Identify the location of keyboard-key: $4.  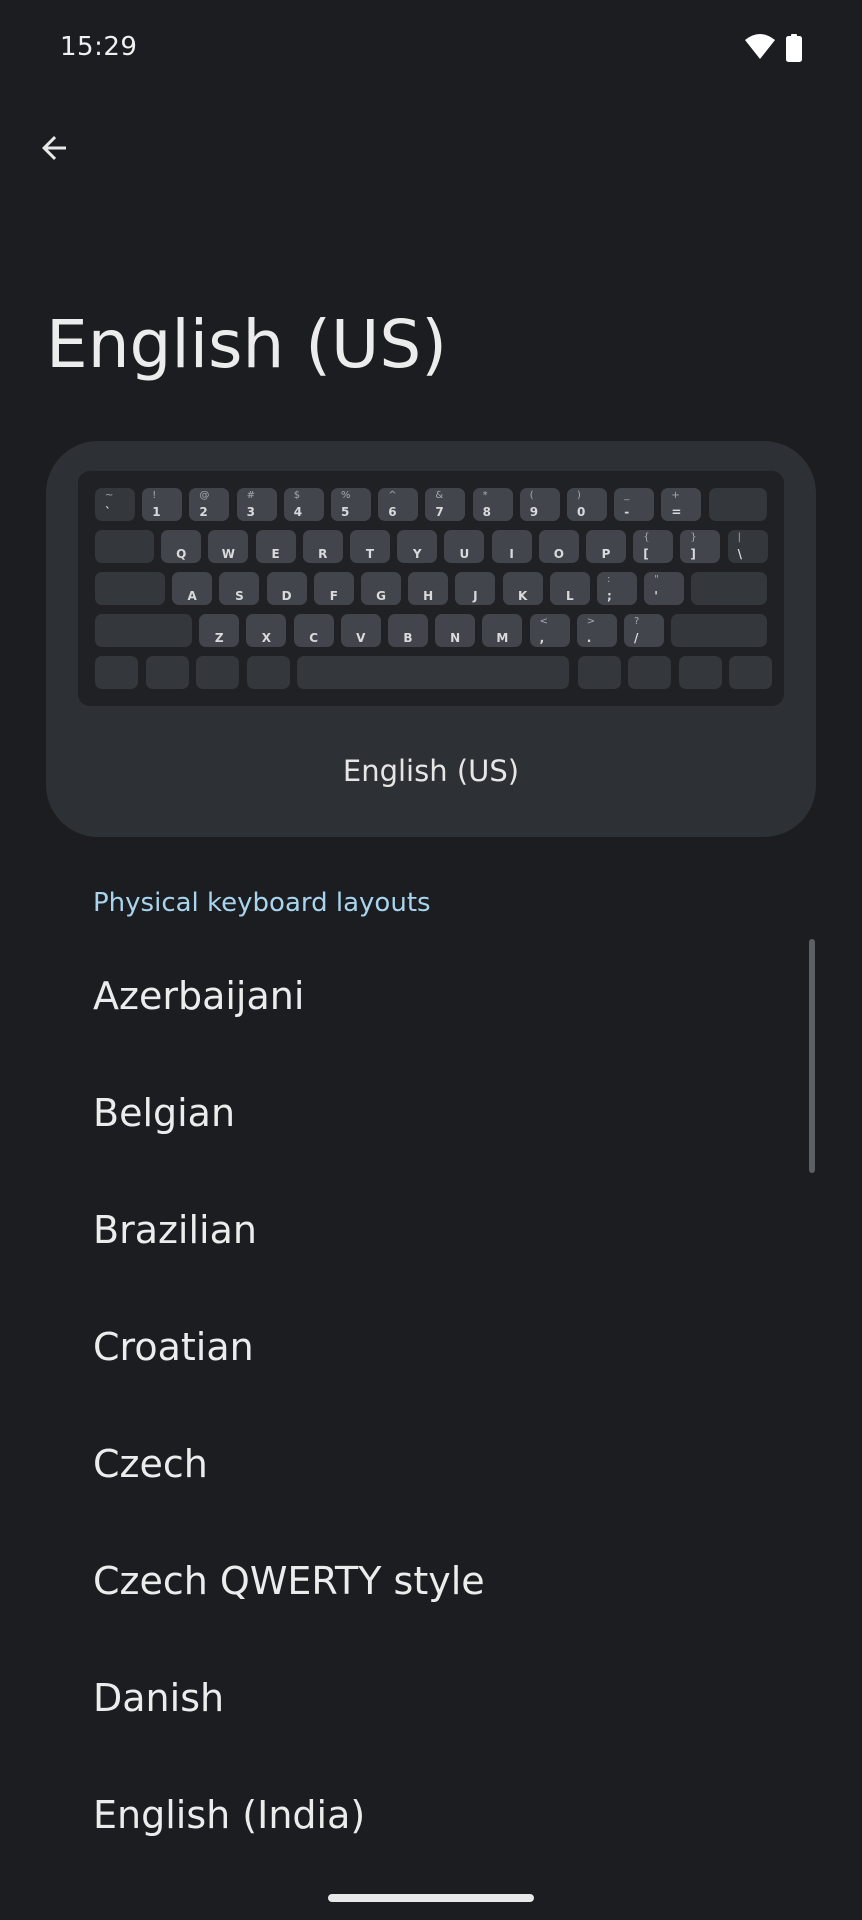
(303, 504).